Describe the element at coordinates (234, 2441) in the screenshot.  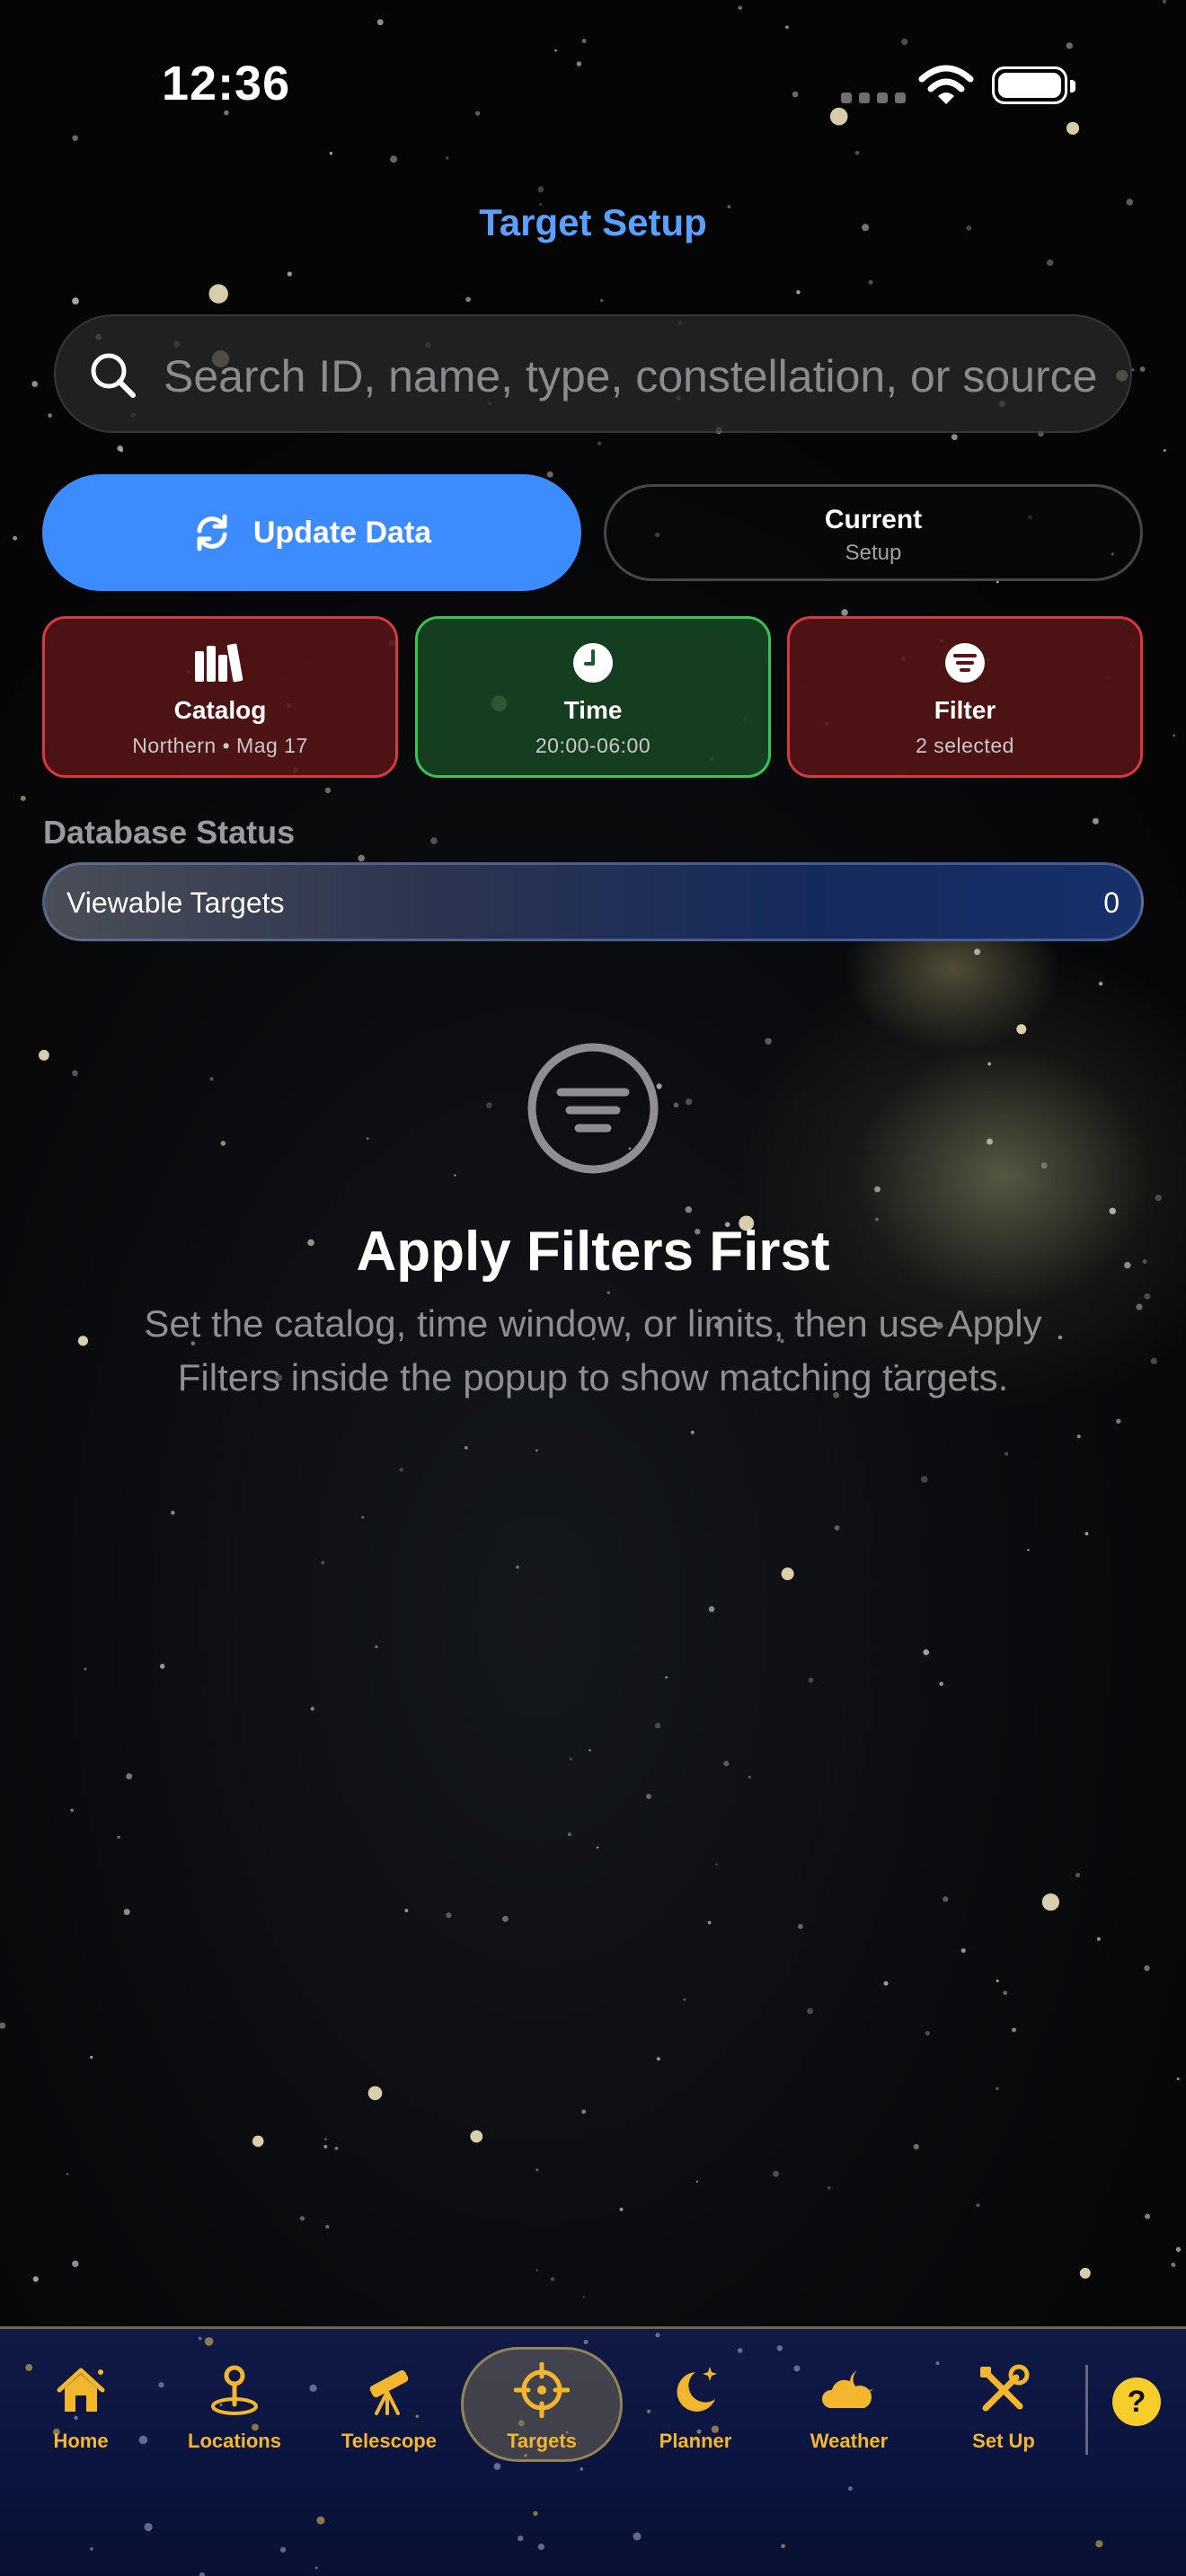
I see `tab-locations-label: Locations` at that location.